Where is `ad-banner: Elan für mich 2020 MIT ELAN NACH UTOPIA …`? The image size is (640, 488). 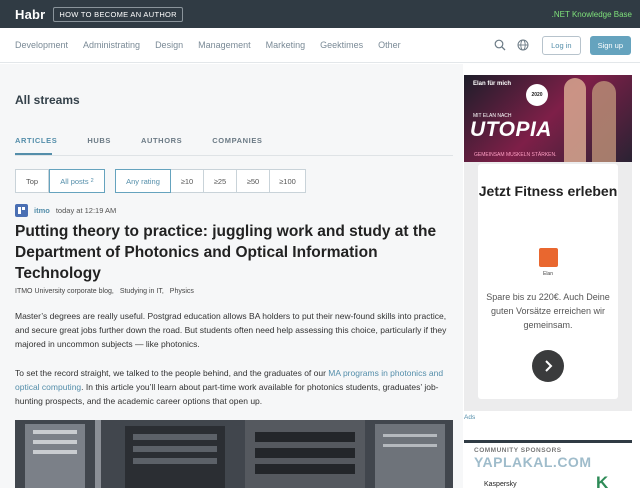
ad-banner: Elan für mich 2020 MIT ELAN NACH UTOPIA … is located at coordinates (548, 118).